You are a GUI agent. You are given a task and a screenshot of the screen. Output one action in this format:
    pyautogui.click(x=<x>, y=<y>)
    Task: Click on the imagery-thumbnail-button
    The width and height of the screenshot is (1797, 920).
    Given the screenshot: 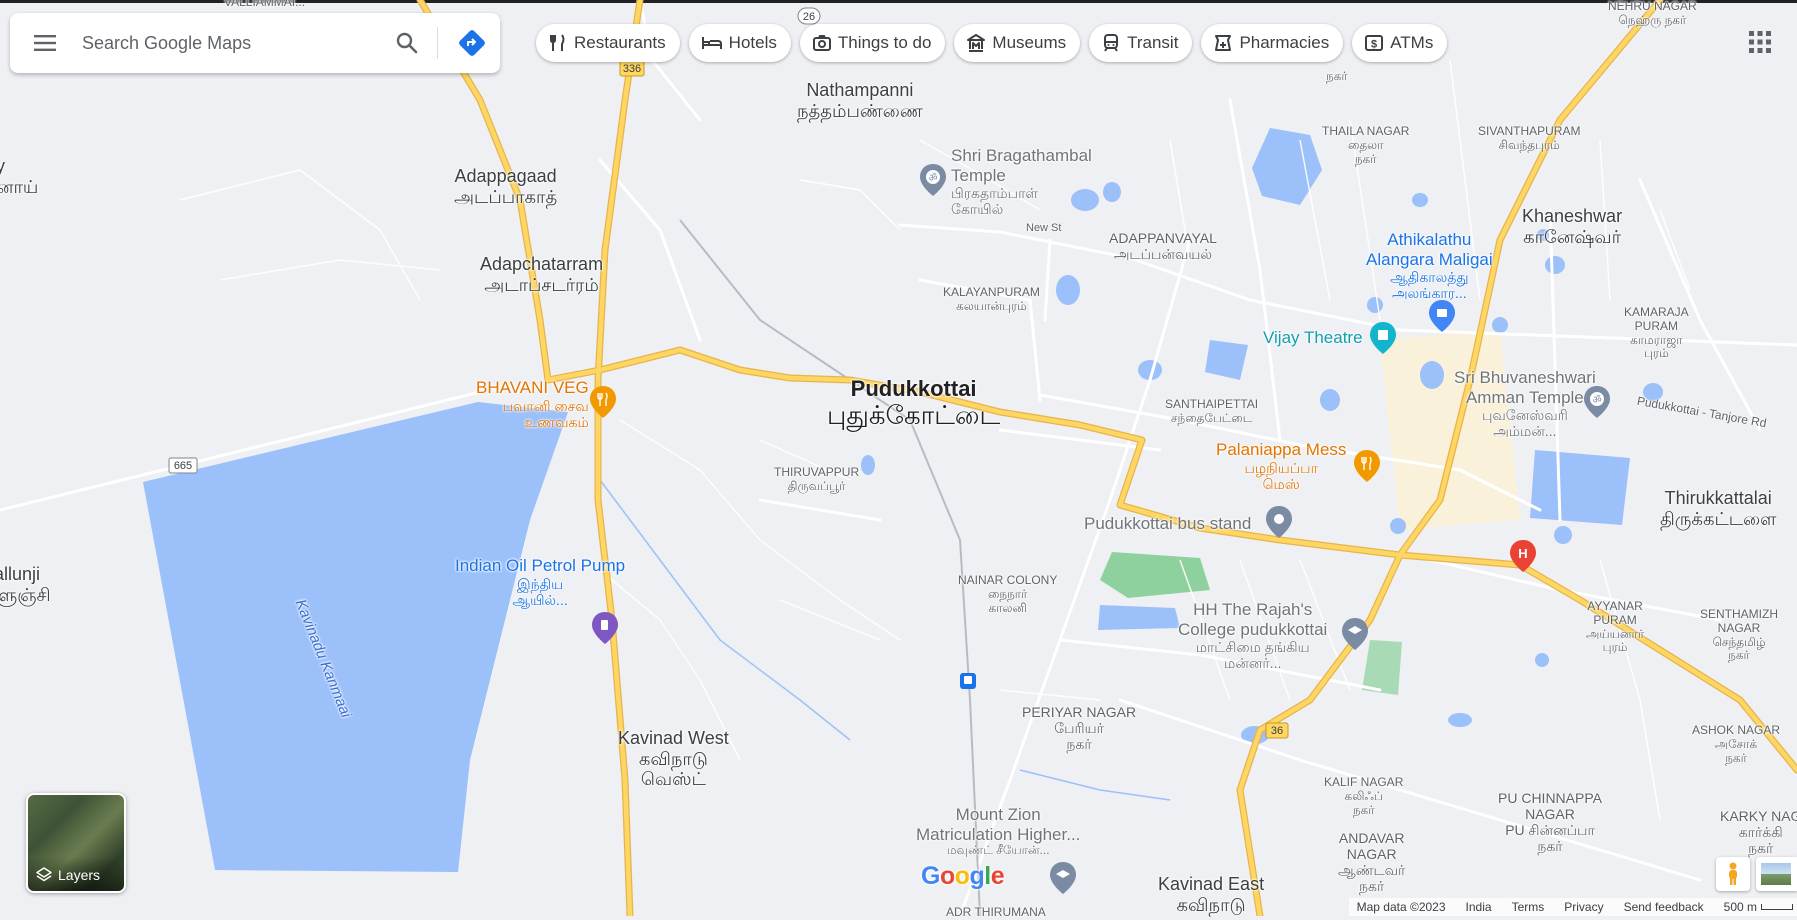 What is the action you would take?
    pyautogui.click(x=1776, y=874)
    